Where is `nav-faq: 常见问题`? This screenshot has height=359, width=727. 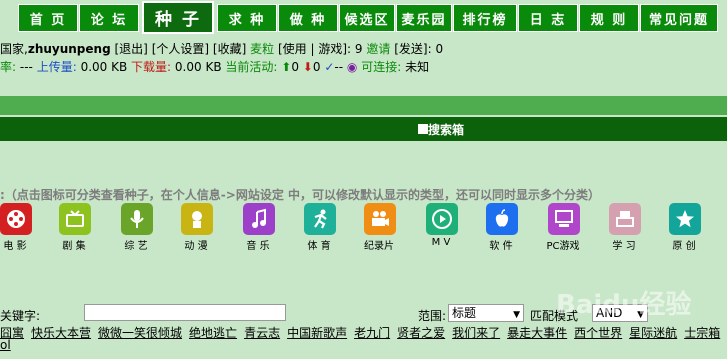 nav-faq: 常见问题 is located at coordinates (679, 18).